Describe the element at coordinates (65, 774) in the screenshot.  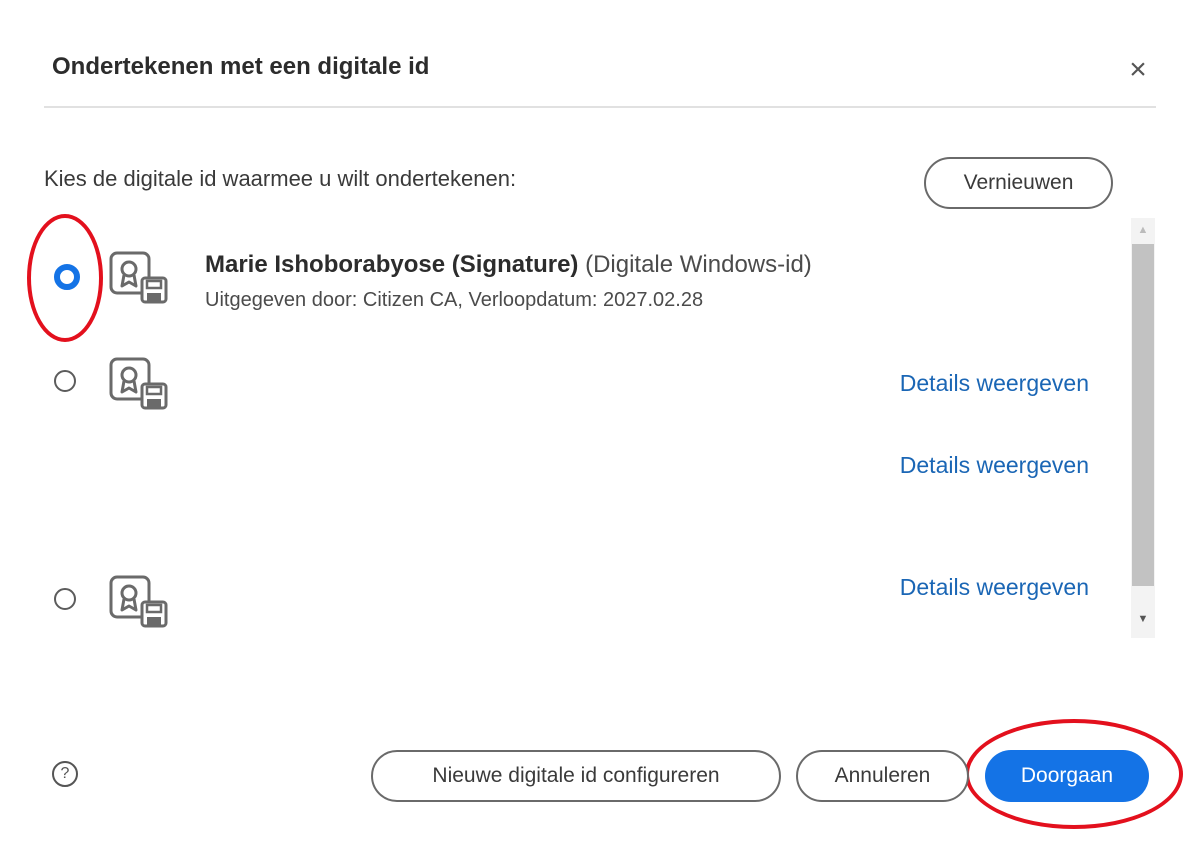
I see `help-icon: ?` at that location.